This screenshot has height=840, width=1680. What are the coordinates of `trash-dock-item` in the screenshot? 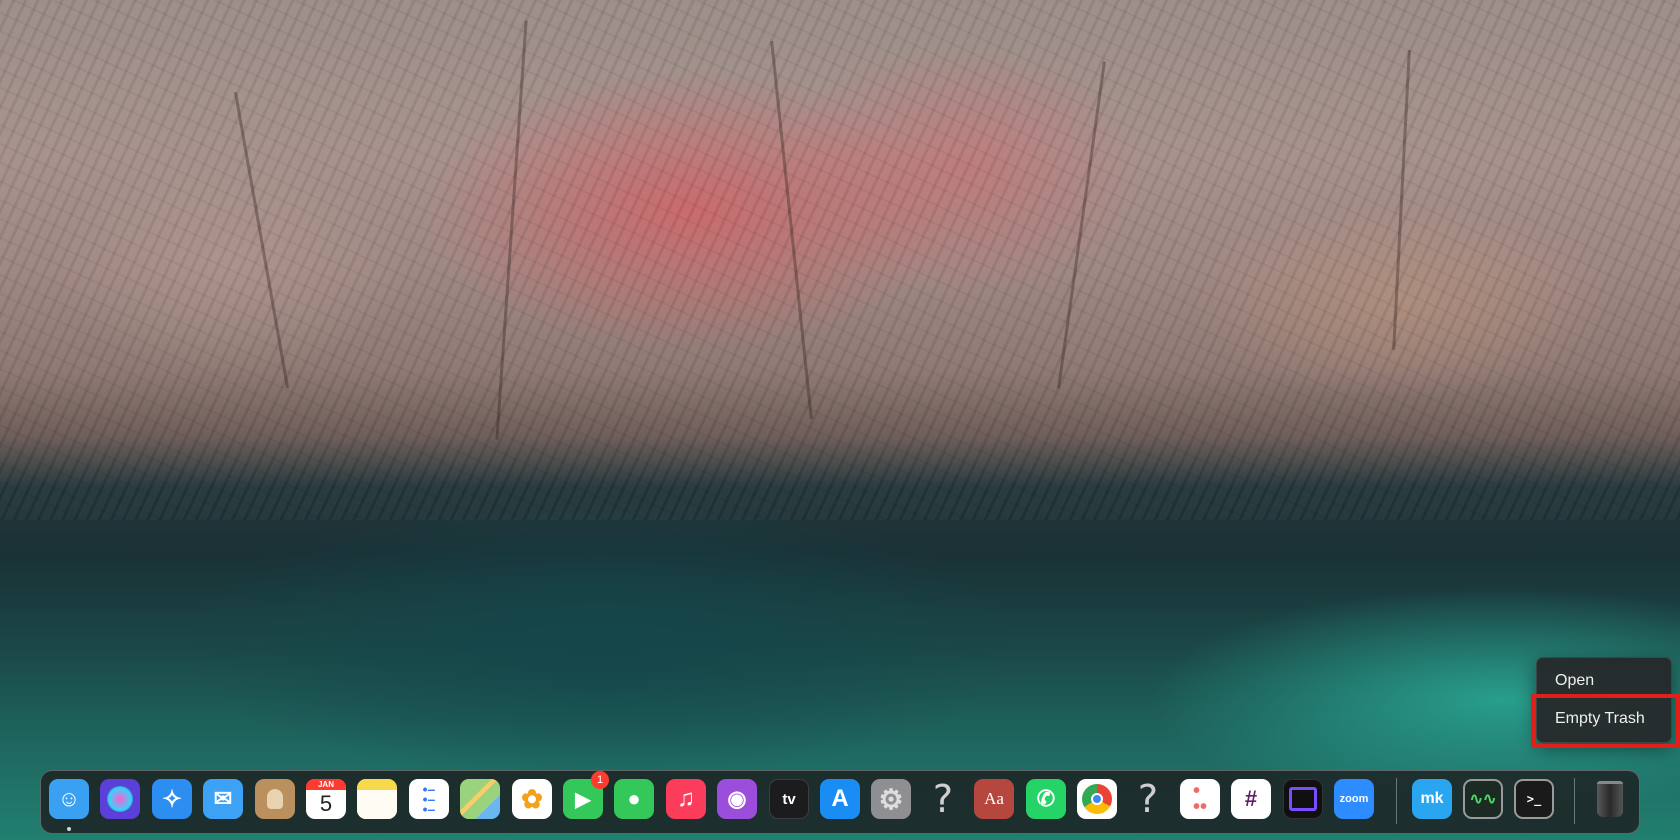 It's located at (1610, 799).